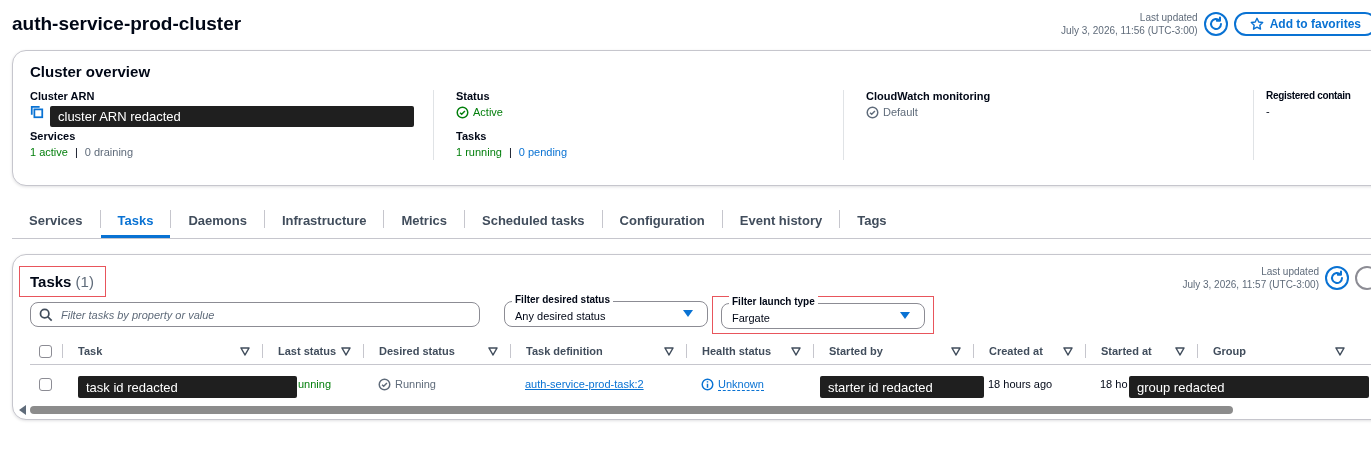 This screenshot has height=465, width=1371. What do you see at coordinates (1250, 284) in the screenshot?
I see `last-updated-time: July 3, 2026, 11:57 (UTC-3:00)` at bounding box center [1250, 284].